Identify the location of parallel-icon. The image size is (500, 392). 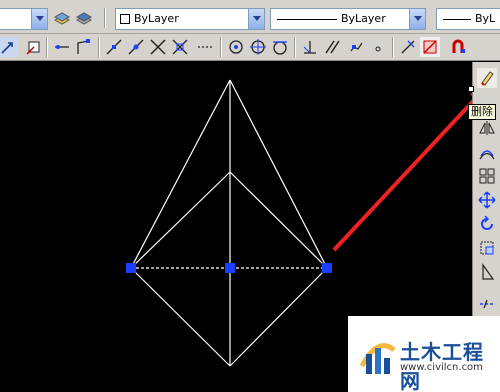
(332, 47).